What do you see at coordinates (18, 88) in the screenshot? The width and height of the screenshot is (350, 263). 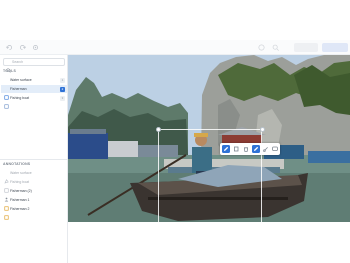 I see `tool-label: Fisherman` at bounding box center [18, 88].